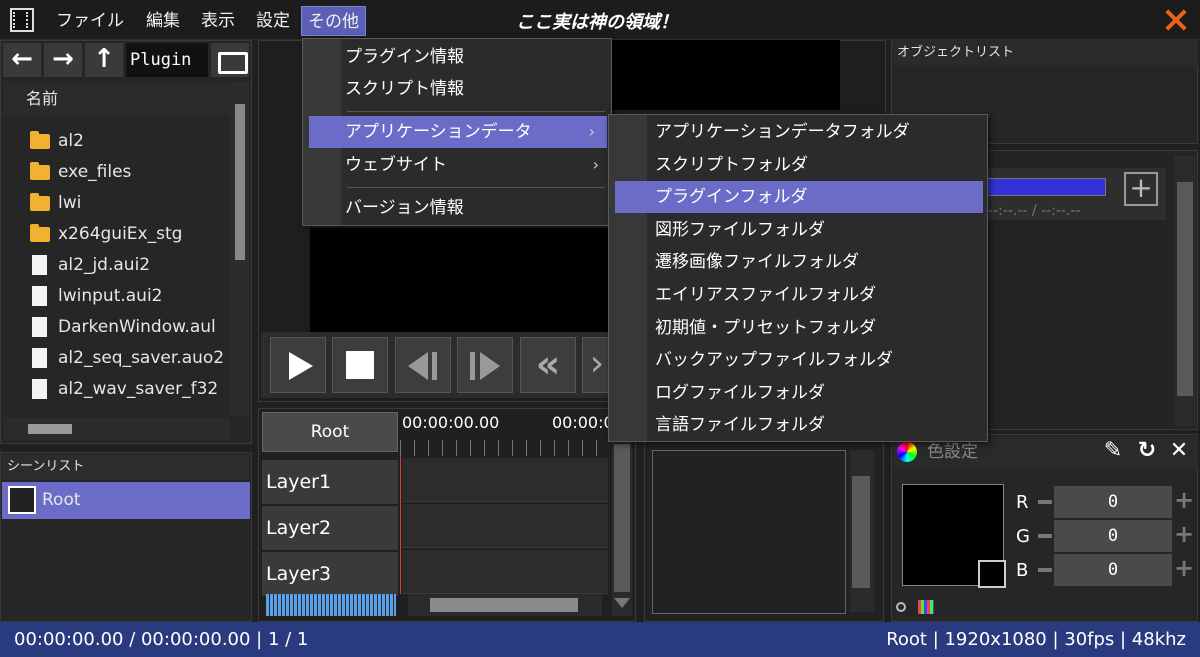 This screenshot has width=1200, height=657. I want to click on file-name: DarkenWindow.aul, so click(137, 327).